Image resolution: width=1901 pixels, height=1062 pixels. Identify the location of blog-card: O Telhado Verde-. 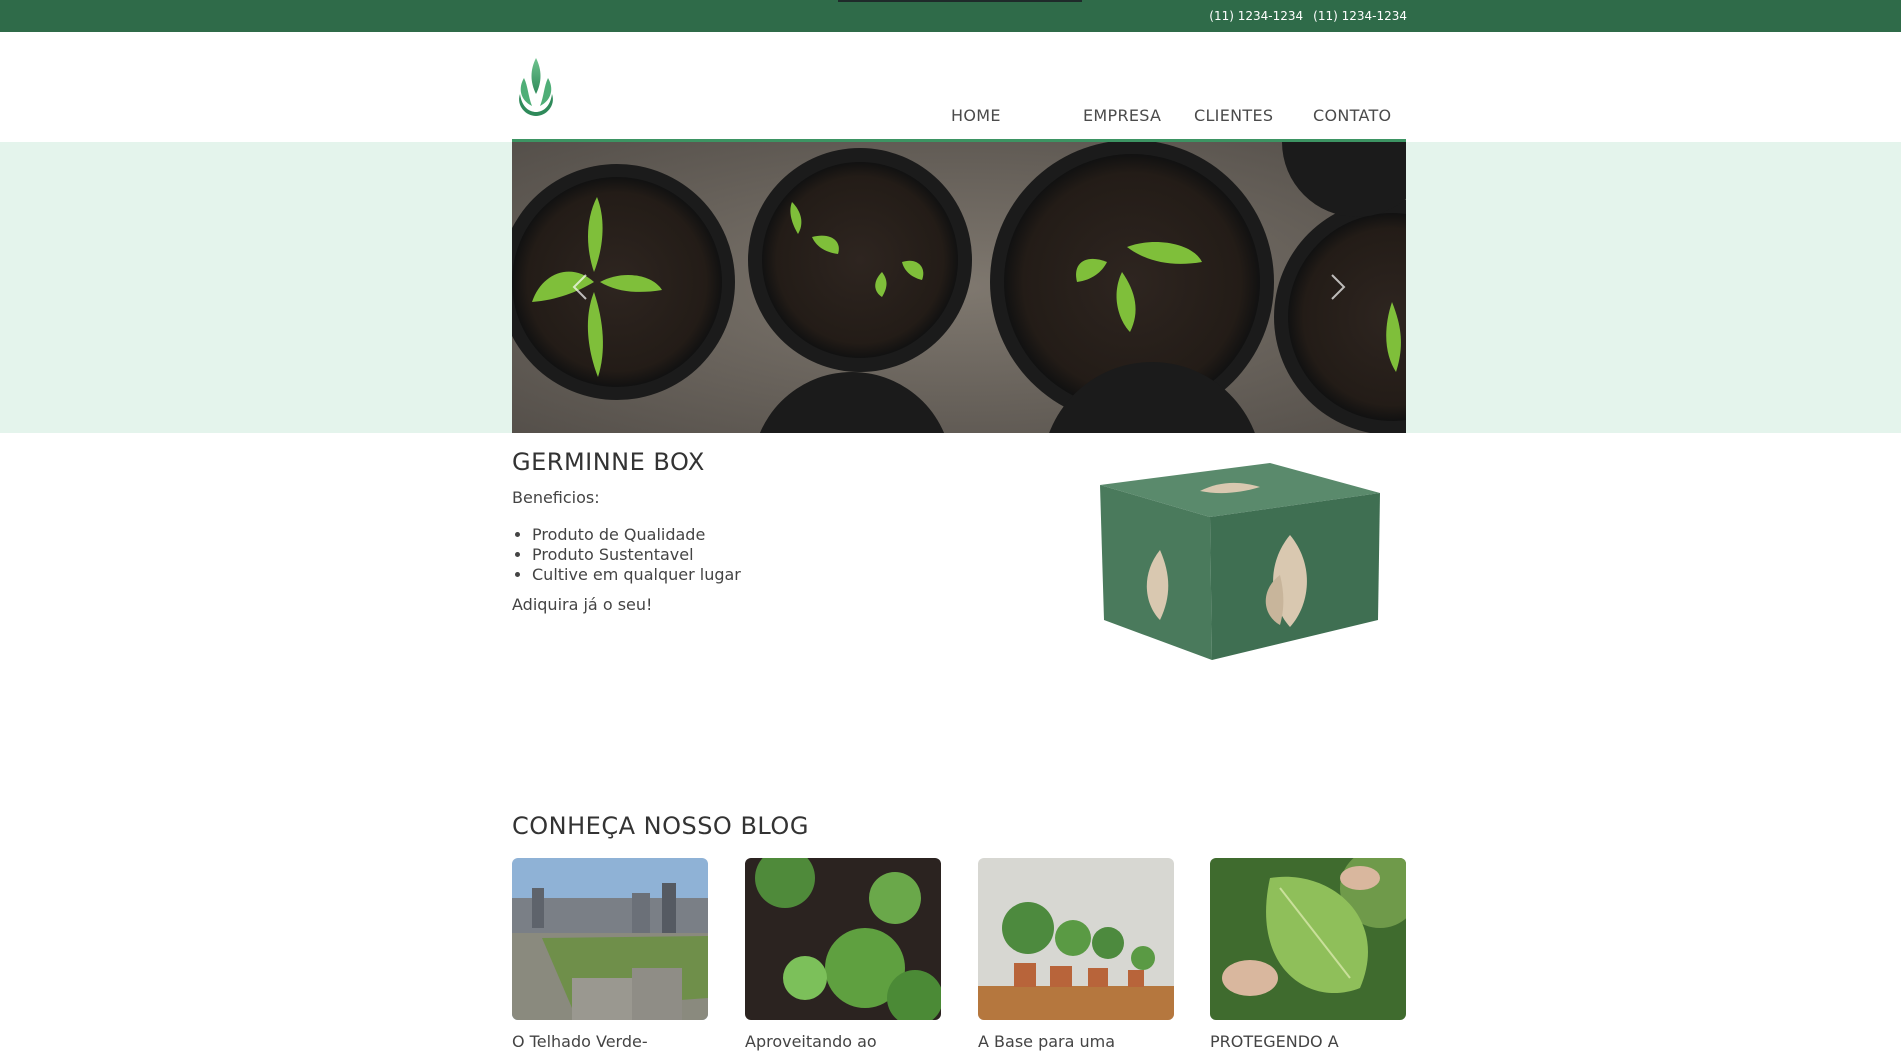
(610, 955).